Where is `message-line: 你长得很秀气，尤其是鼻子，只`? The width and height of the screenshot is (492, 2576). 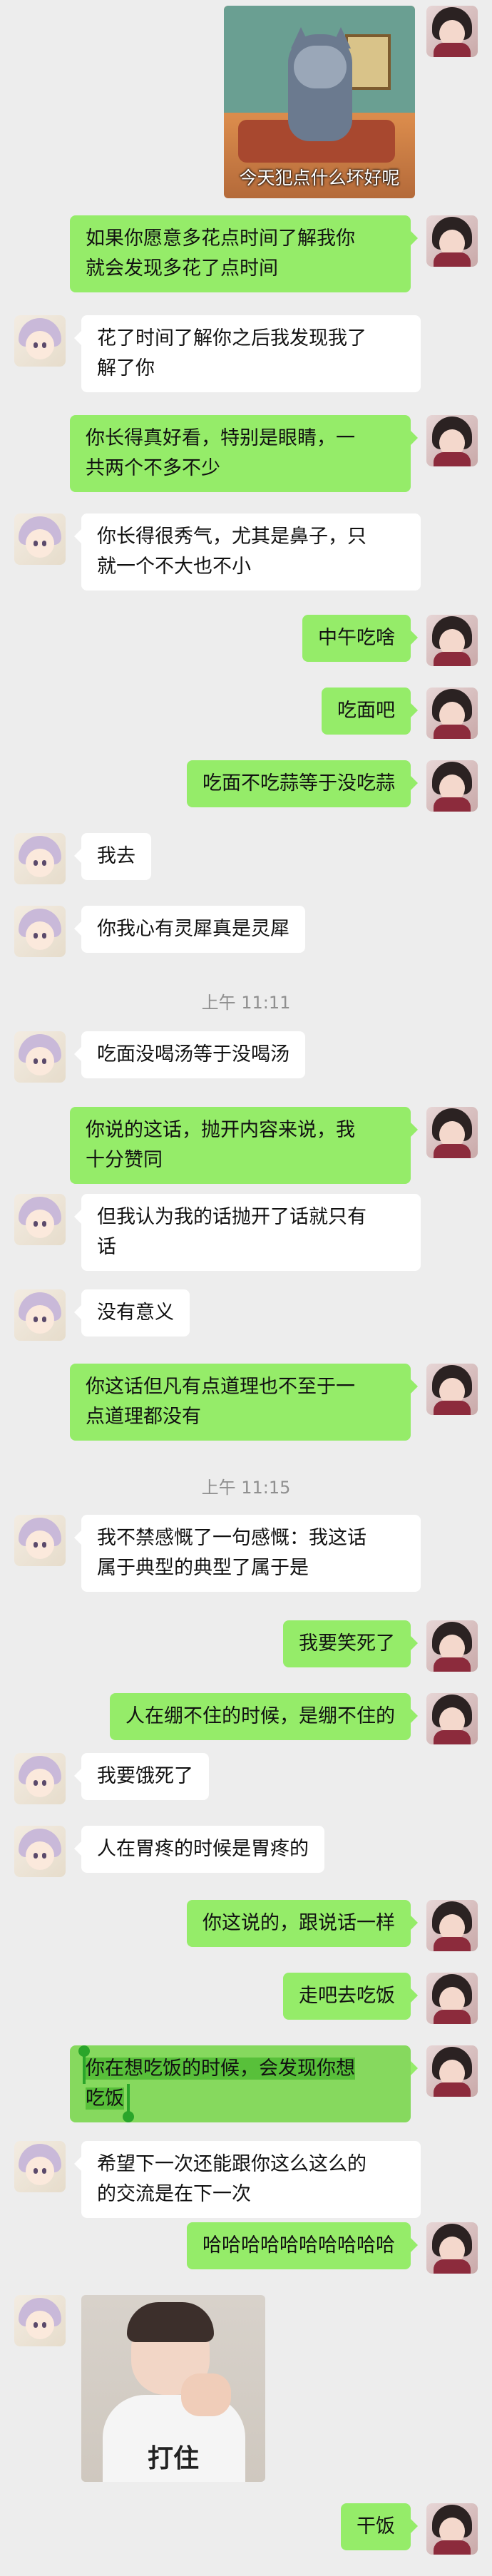
message-line: 你长得很秀气，尤其是鼻子，只 is located at coordinates (232, 537).